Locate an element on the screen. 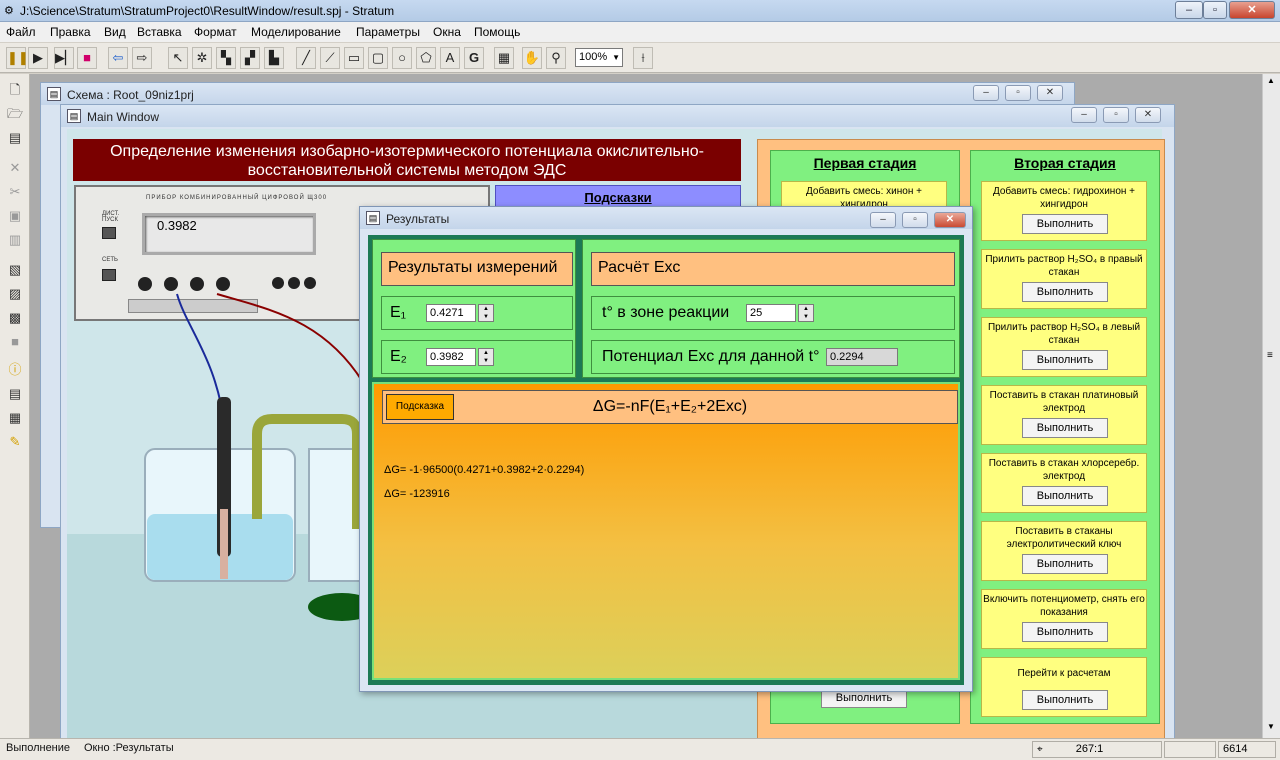  chevron-down-icon: ▼ is located at coordinates (616, 57).